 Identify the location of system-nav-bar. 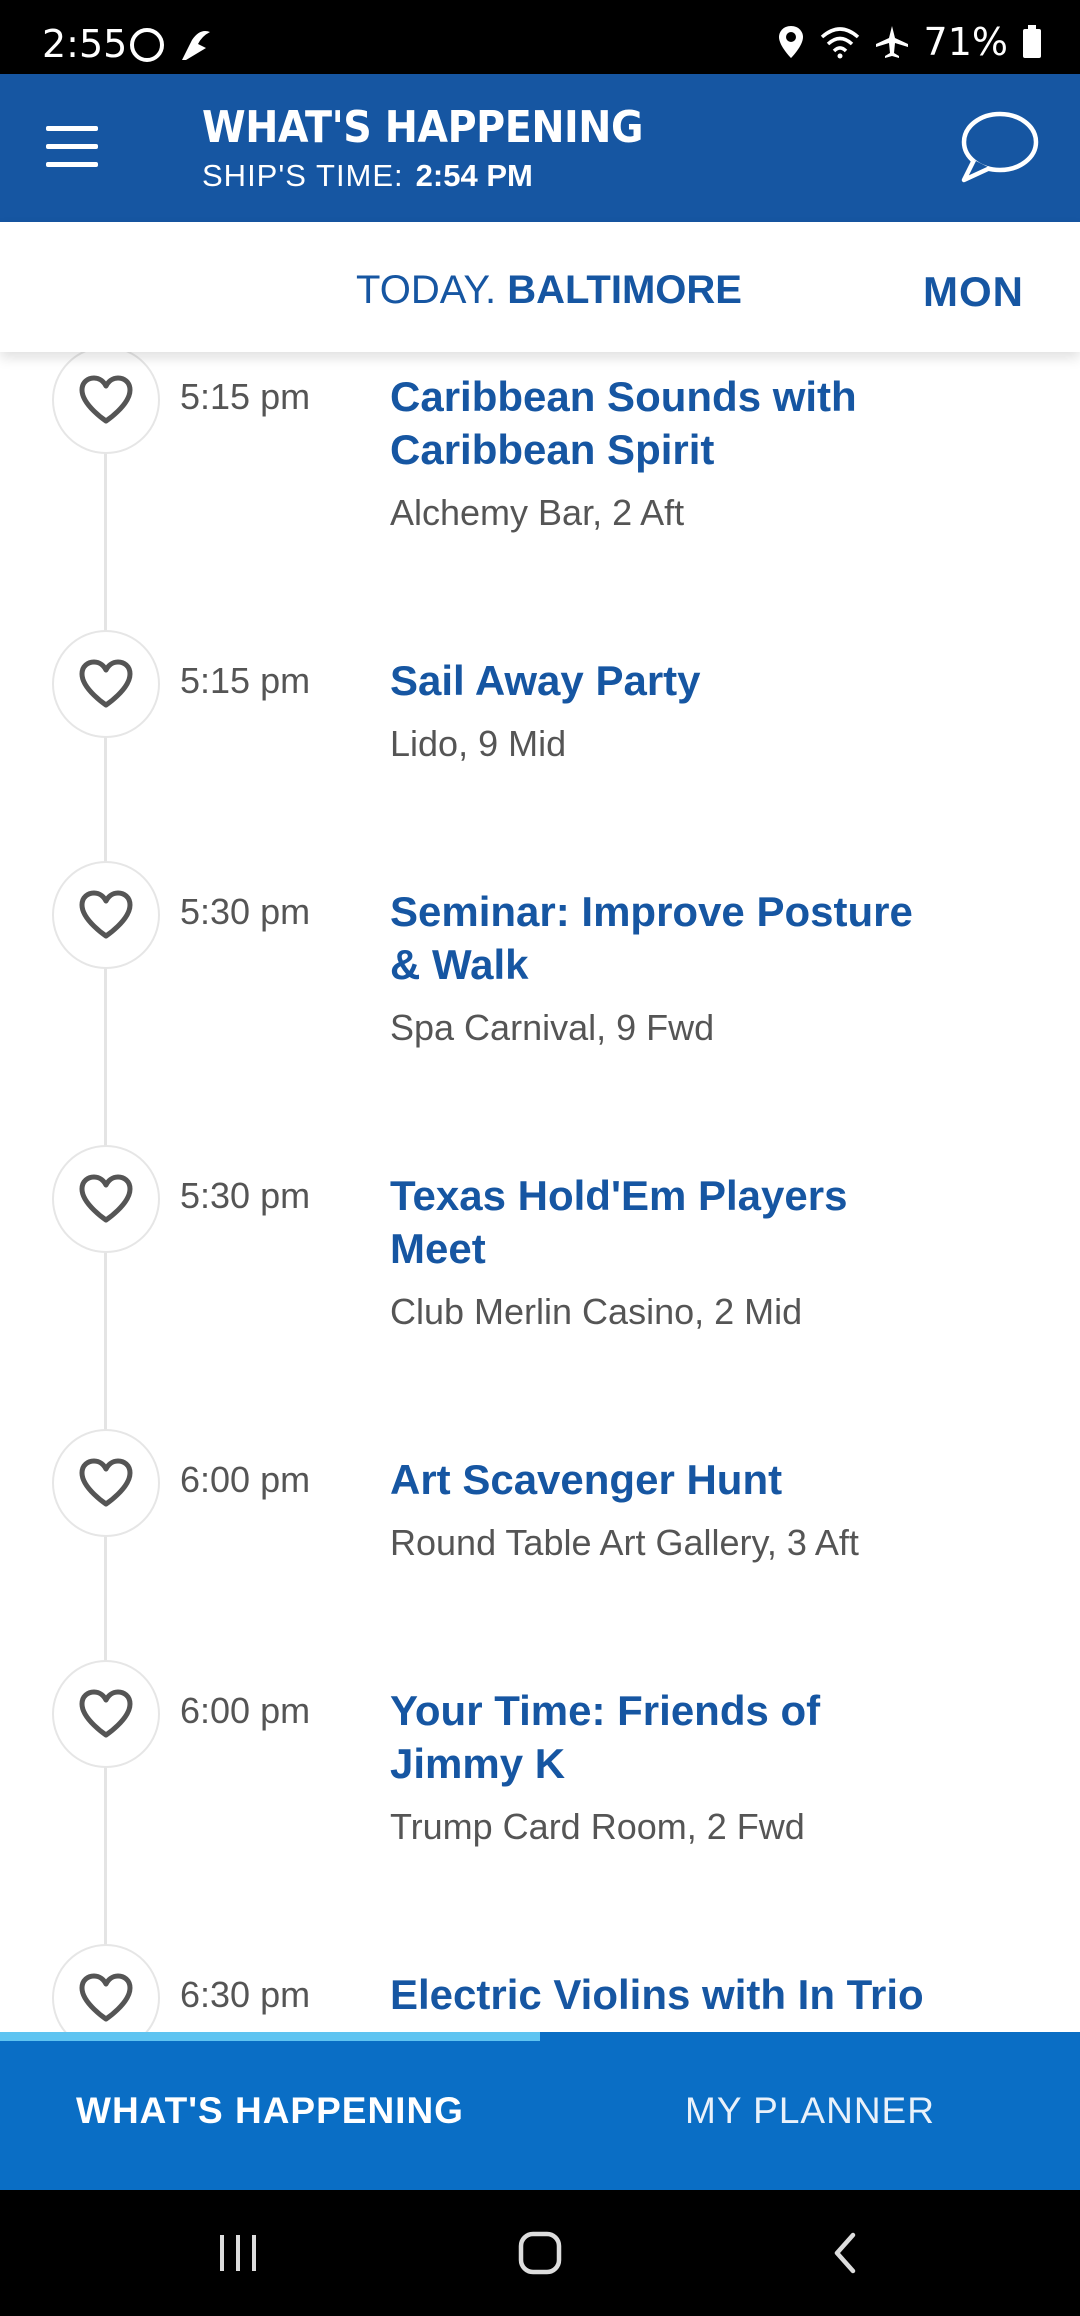
(540, 2253).